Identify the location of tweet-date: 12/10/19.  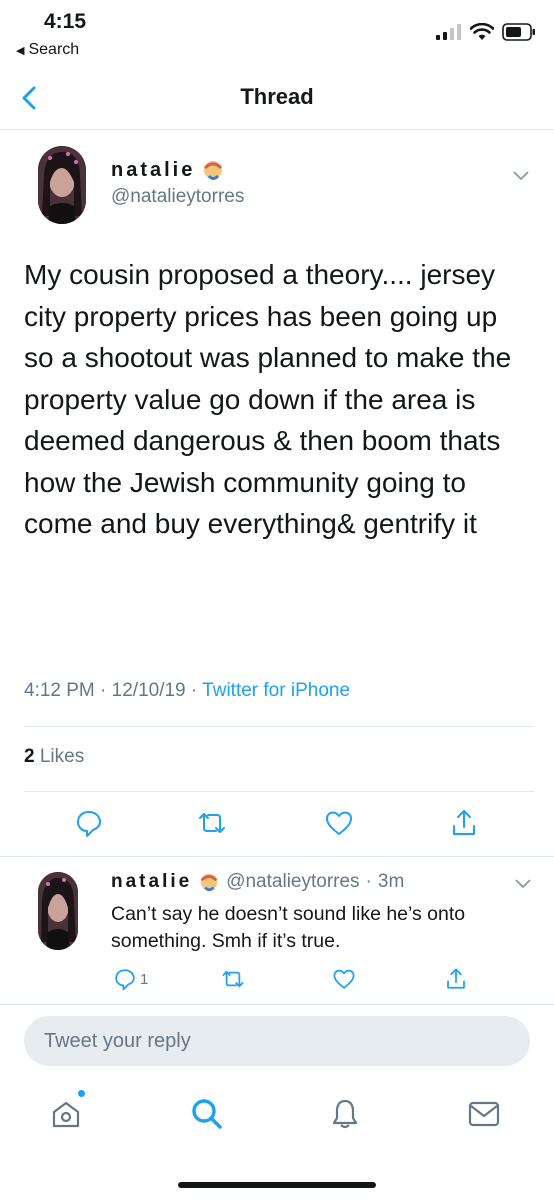
(148, 690).